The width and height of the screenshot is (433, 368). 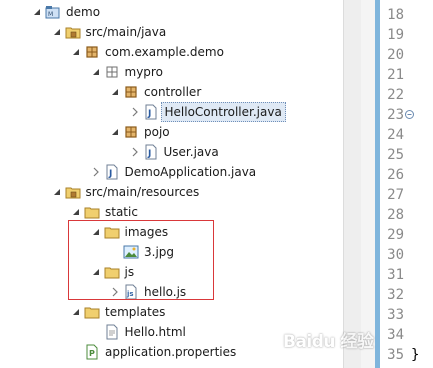 I want to click on tree-item: src/main/resources, so click(x=171, y=192).